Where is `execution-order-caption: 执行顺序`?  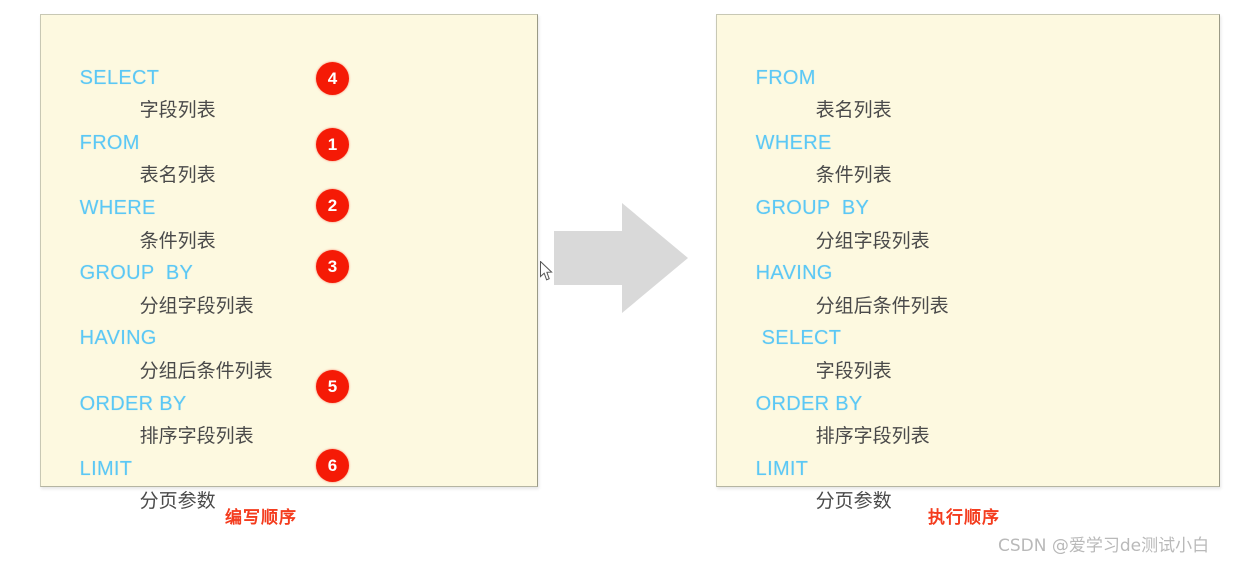 execution-order-caption: 执行顺序 is located at coordinates (964, 518).